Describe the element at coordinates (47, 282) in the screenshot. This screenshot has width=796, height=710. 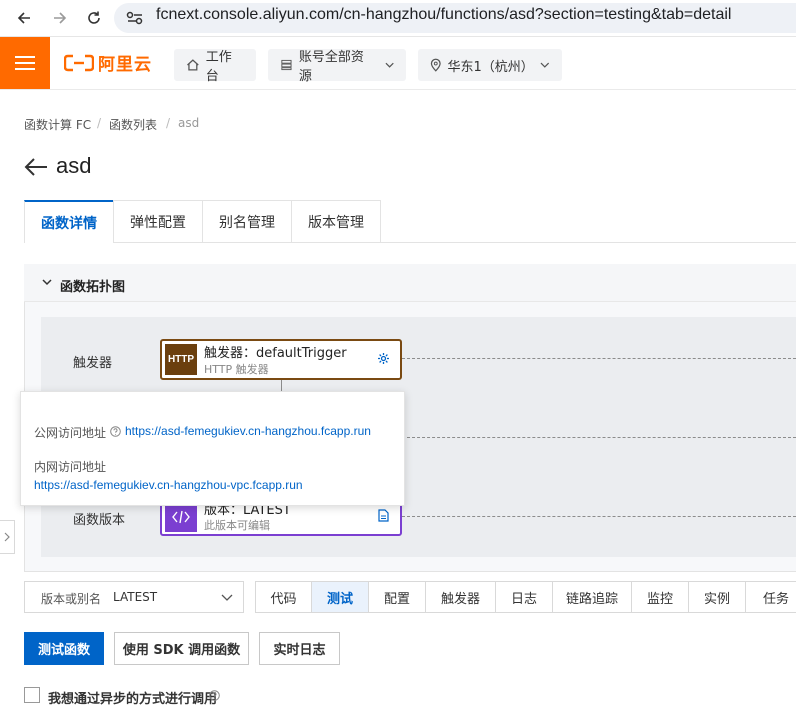
I see `collapse-chevron-icon` at that location.